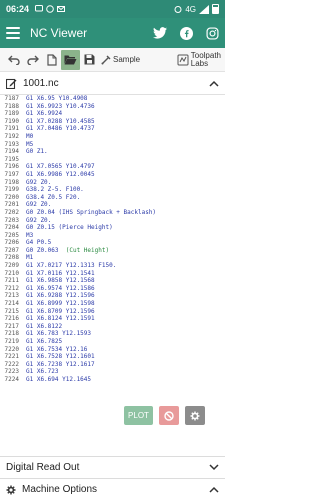  Describe the element at coordinates (60, 357) in the screenshot. I see `code-text: G1 X6.7528 Y12.1601` at that location.